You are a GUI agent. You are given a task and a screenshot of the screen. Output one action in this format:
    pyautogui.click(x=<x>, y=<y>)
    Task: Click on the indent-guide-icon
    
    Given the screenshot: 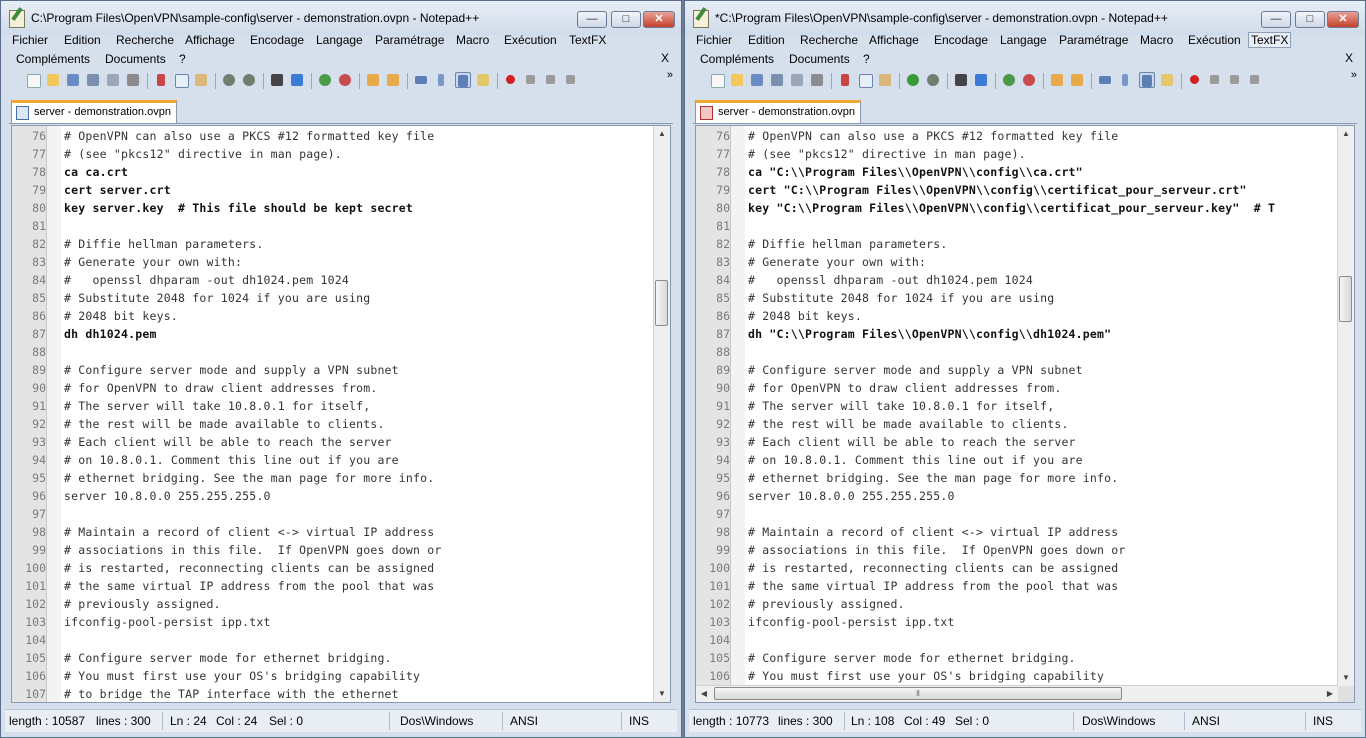 What is the action you would take?
    pyautogui.click(x=463, y=80)
    